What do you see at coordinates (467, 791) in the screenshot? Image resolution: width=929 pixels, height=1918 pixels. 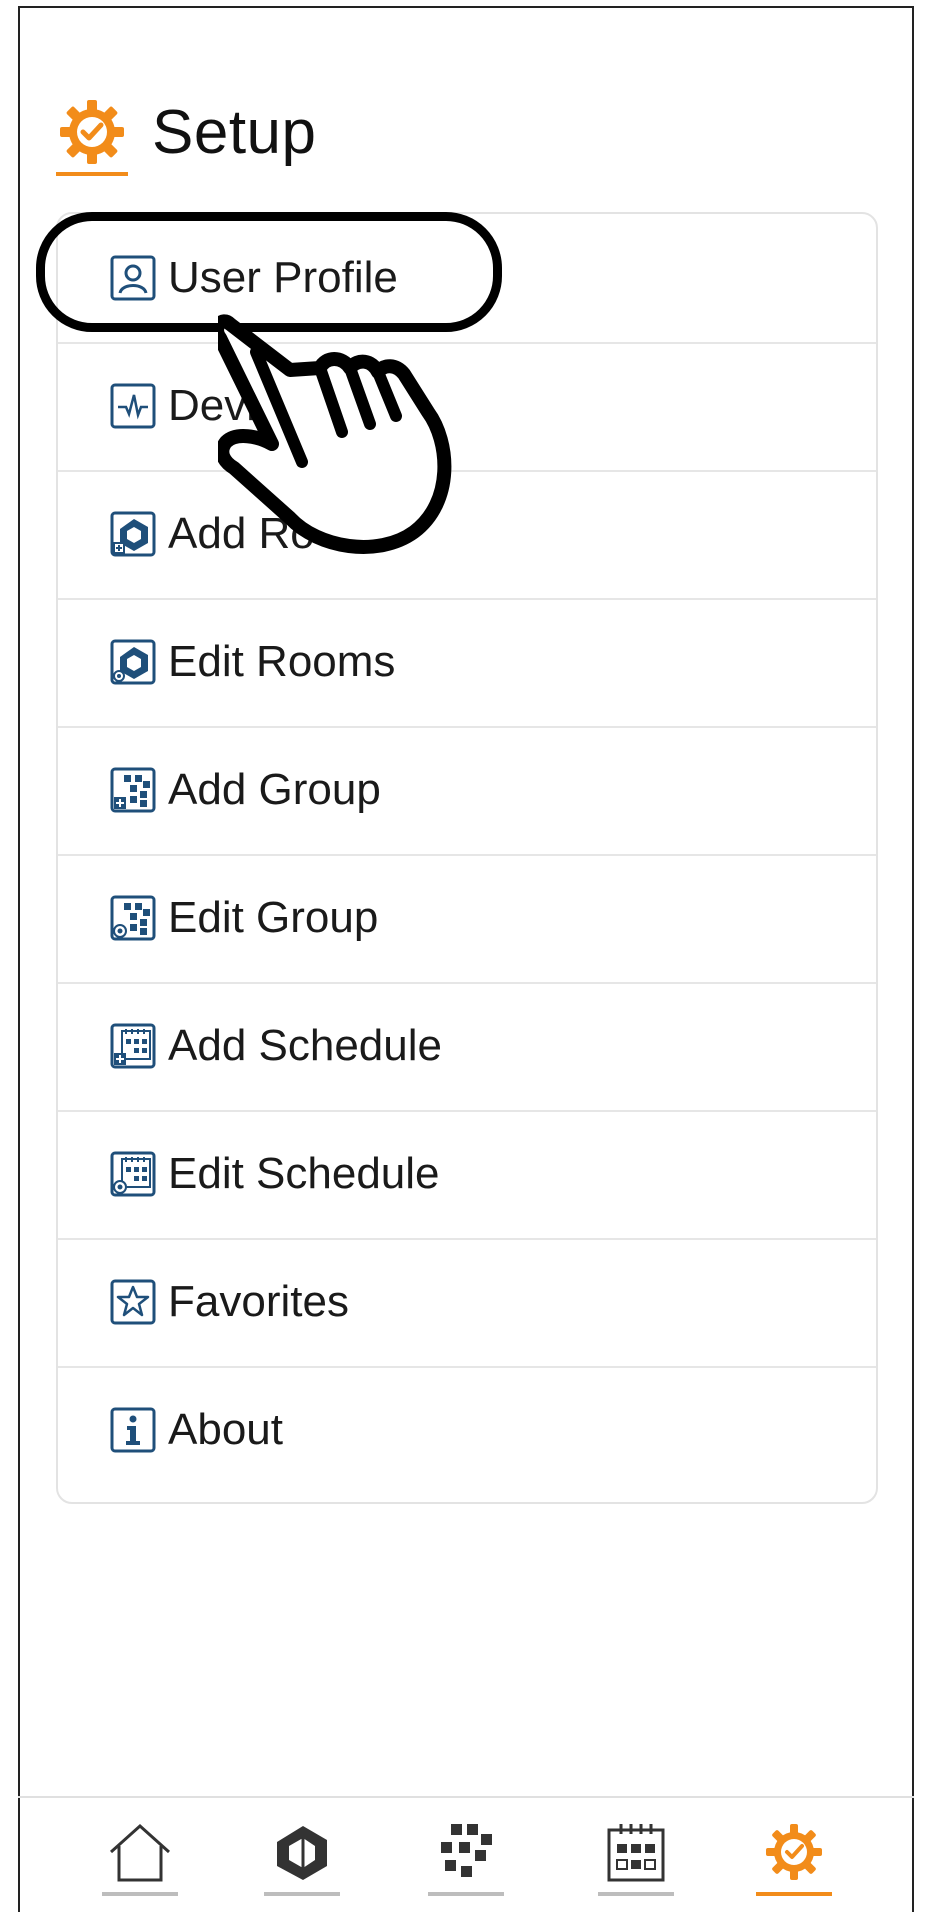 I see `menu-item-add-group: Add Group` at bounding box center [467, 791].